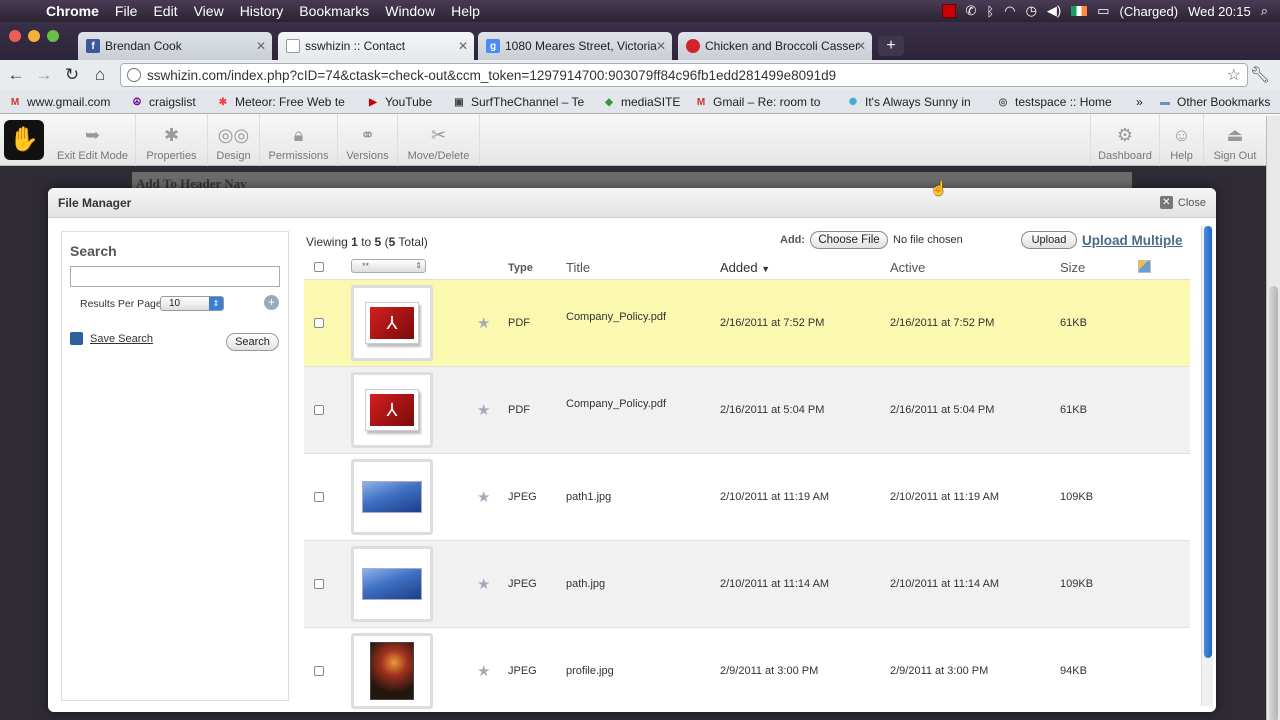  What do you see at coordinates (1235, 140) in the screenshot?
I see `sign-out-button: ⏏ Sign Out` at bounding box center [1235, 140].